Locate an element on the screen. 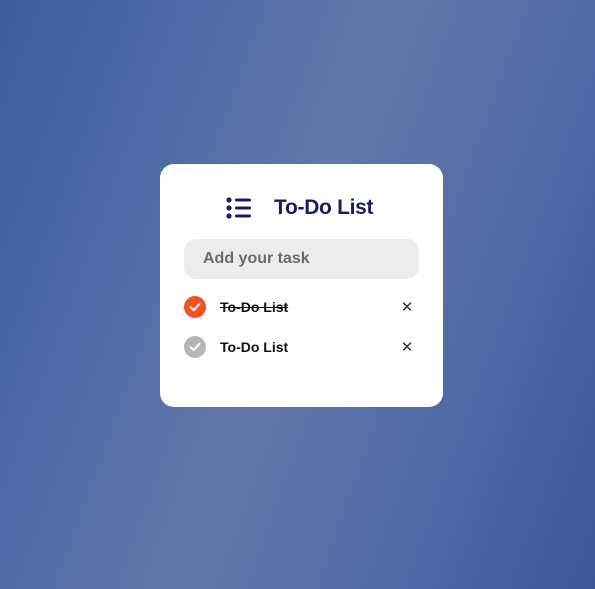 Image resolution: width=595 pixels, height=589 pixels. page-title: To-Do List is located at coordinates (324, 207).